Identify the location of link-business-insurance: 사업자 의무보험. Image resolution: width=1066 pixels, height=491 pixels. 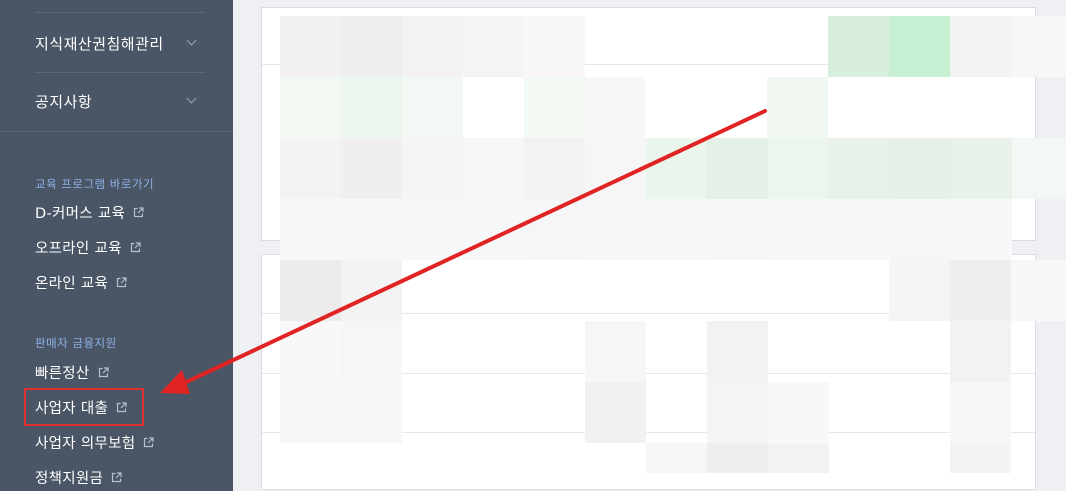
(94, 442).